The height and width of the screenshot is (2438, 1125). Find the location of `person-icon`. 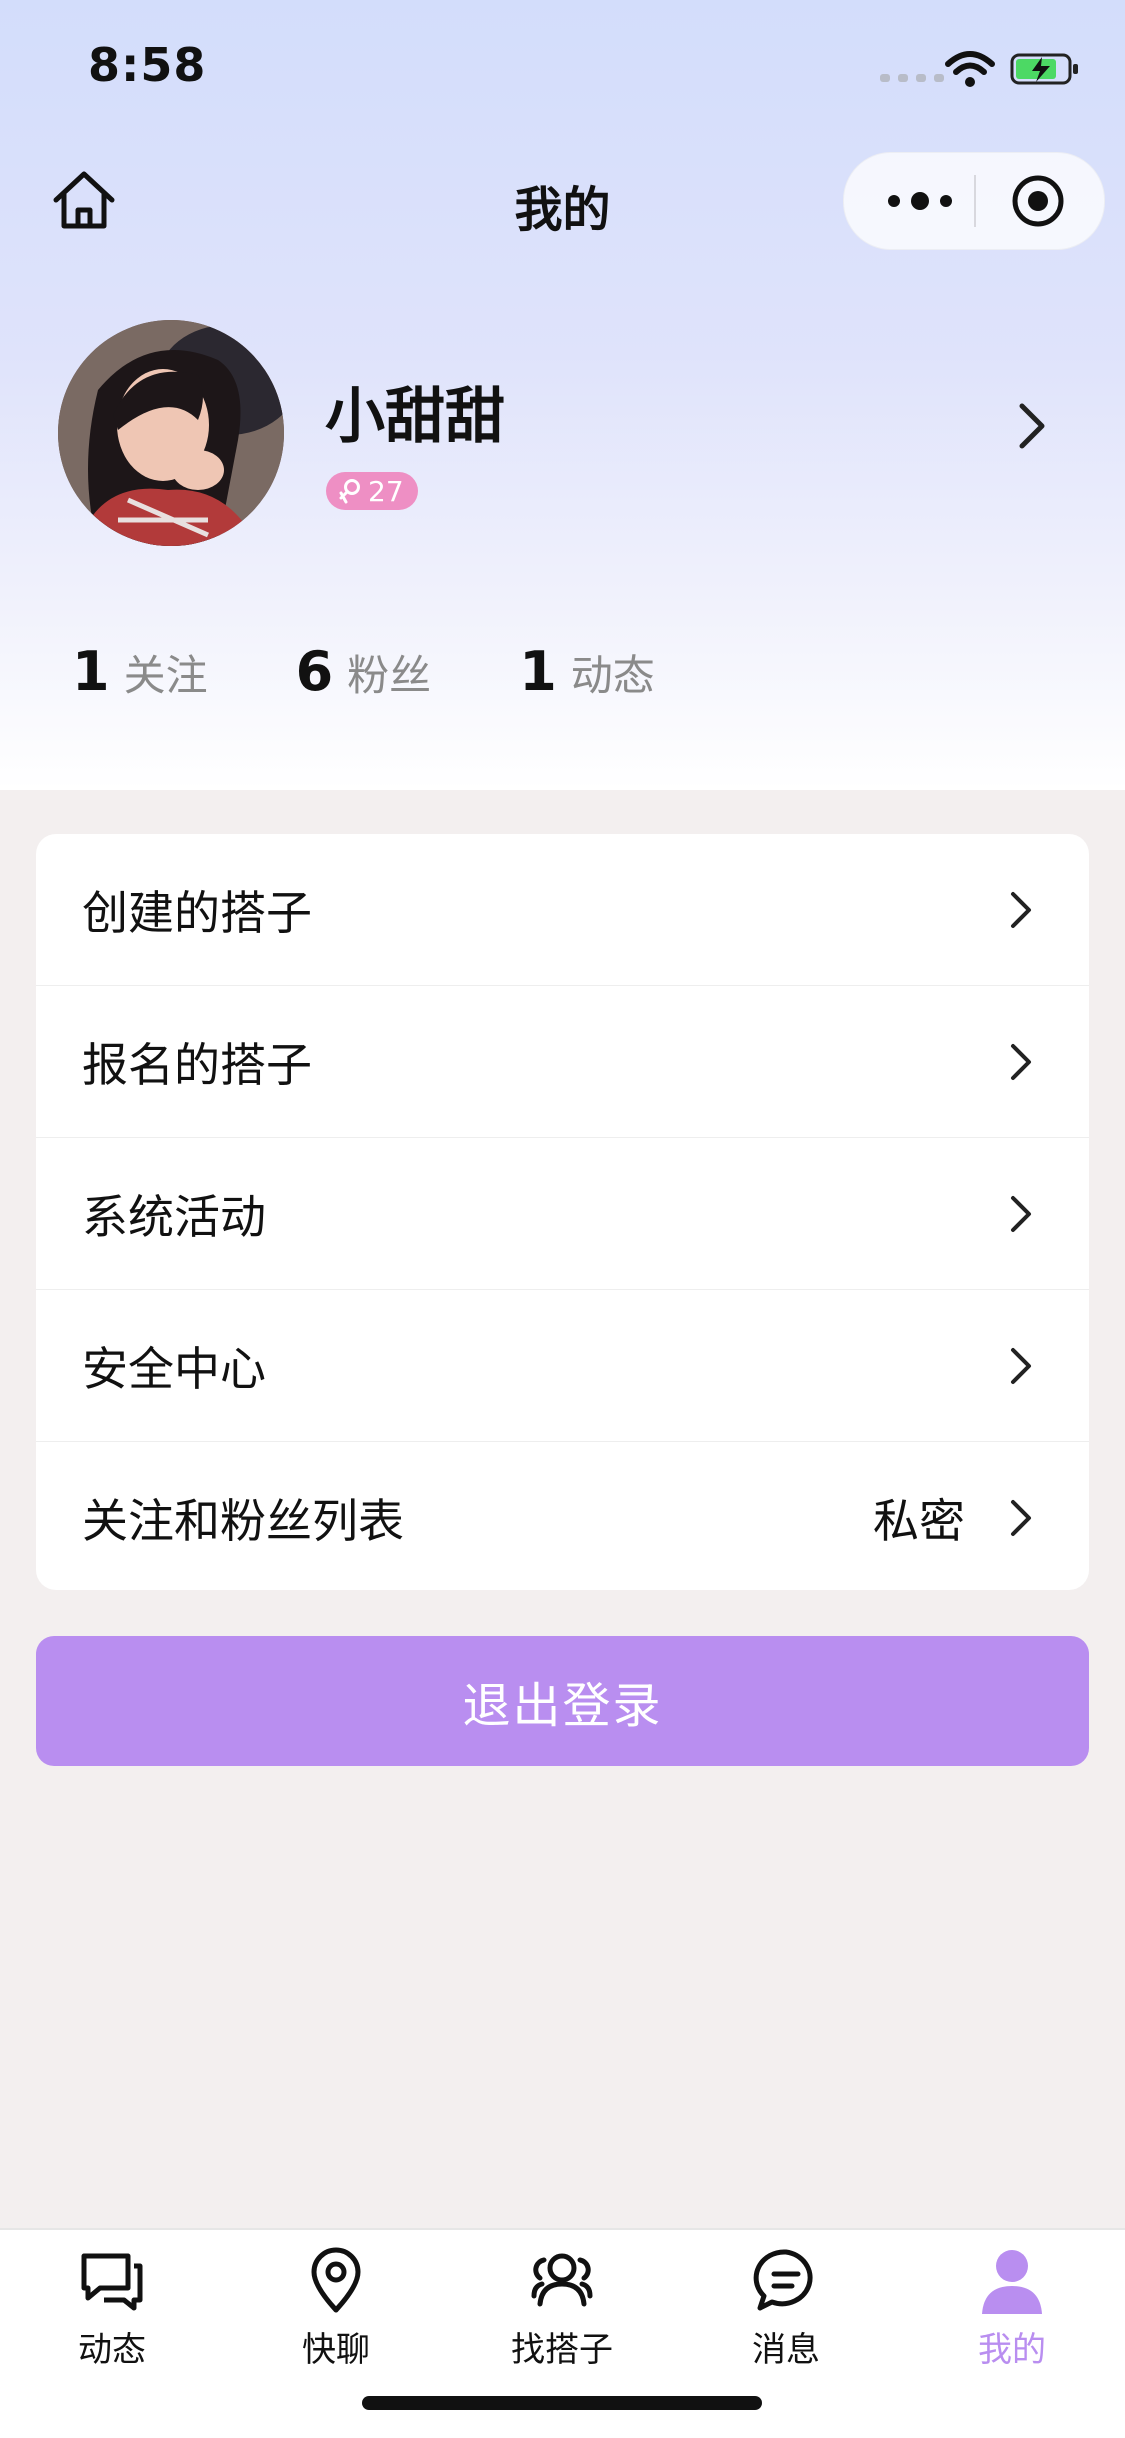

person-icon is located at coordinates (1012, 2282).